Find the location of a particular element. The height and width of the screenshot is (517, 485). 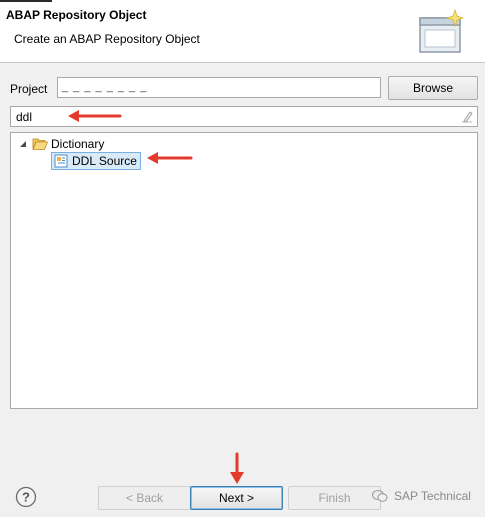

project-value: _ _ _ _ _ _ _ _ is located at coordinates (105, 87).